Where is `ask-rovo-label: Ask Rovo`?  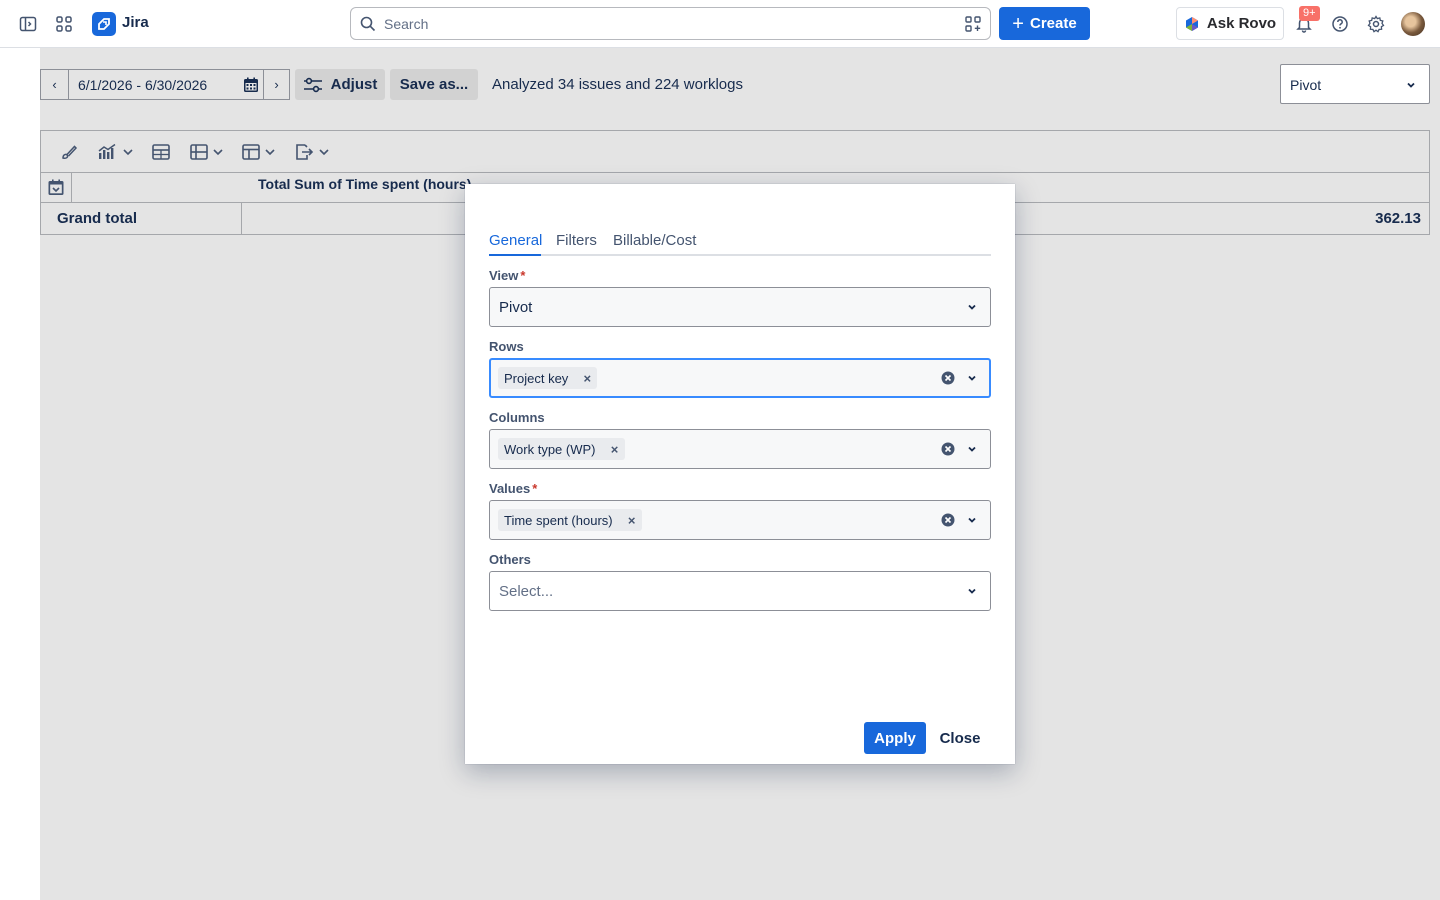
ask-rovo-label: Ask Rovo is located at coordinates (1241, 23).